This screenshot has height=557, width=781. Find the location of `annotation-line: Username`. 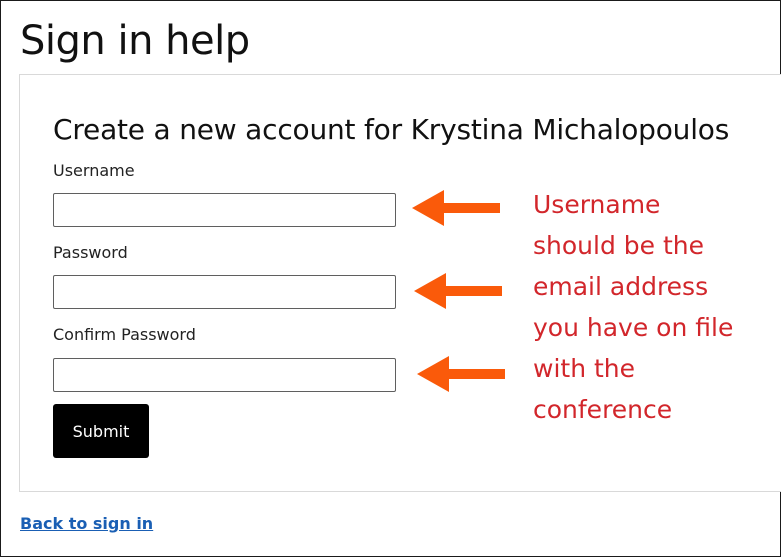

annotation-line: Username is located at coordinates (597, 204).